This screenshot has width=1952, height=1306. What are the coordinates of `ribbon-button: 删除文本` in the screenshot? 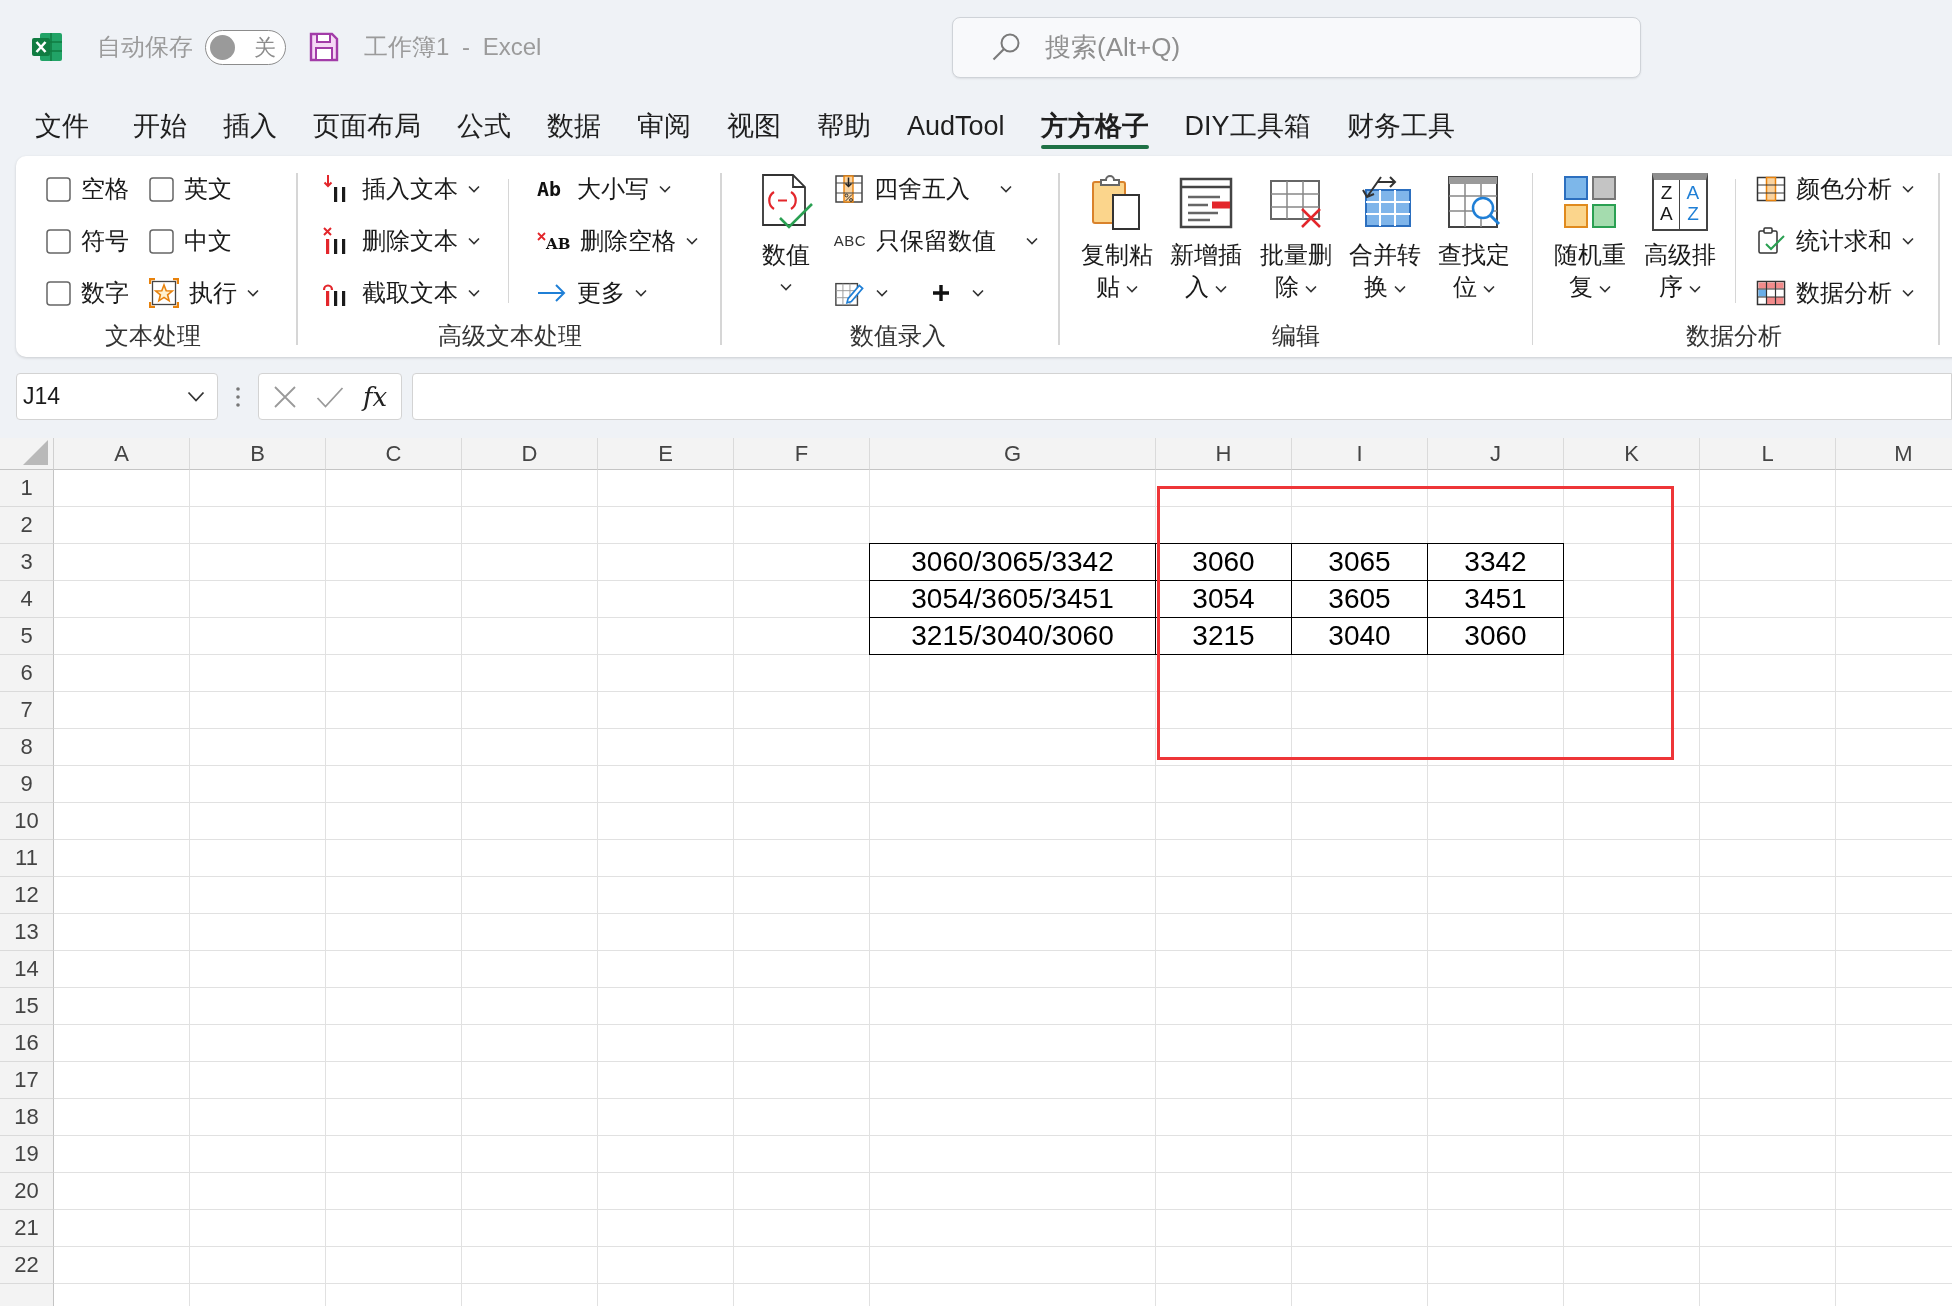 It's located at (400, 241).